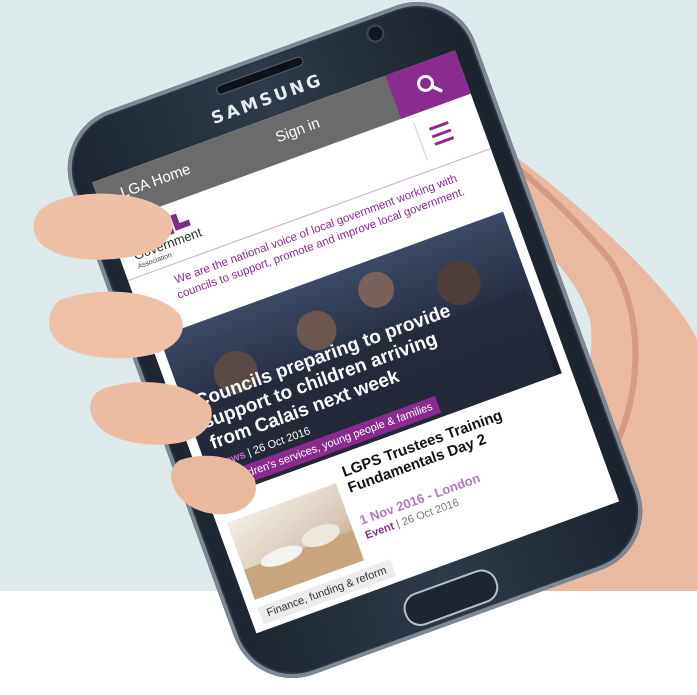 Image resolution: width=697 pixels, height=695 pixels. Describe the element at coordinates (429, 83) in the screenshot. I see `search-icon` at that location.